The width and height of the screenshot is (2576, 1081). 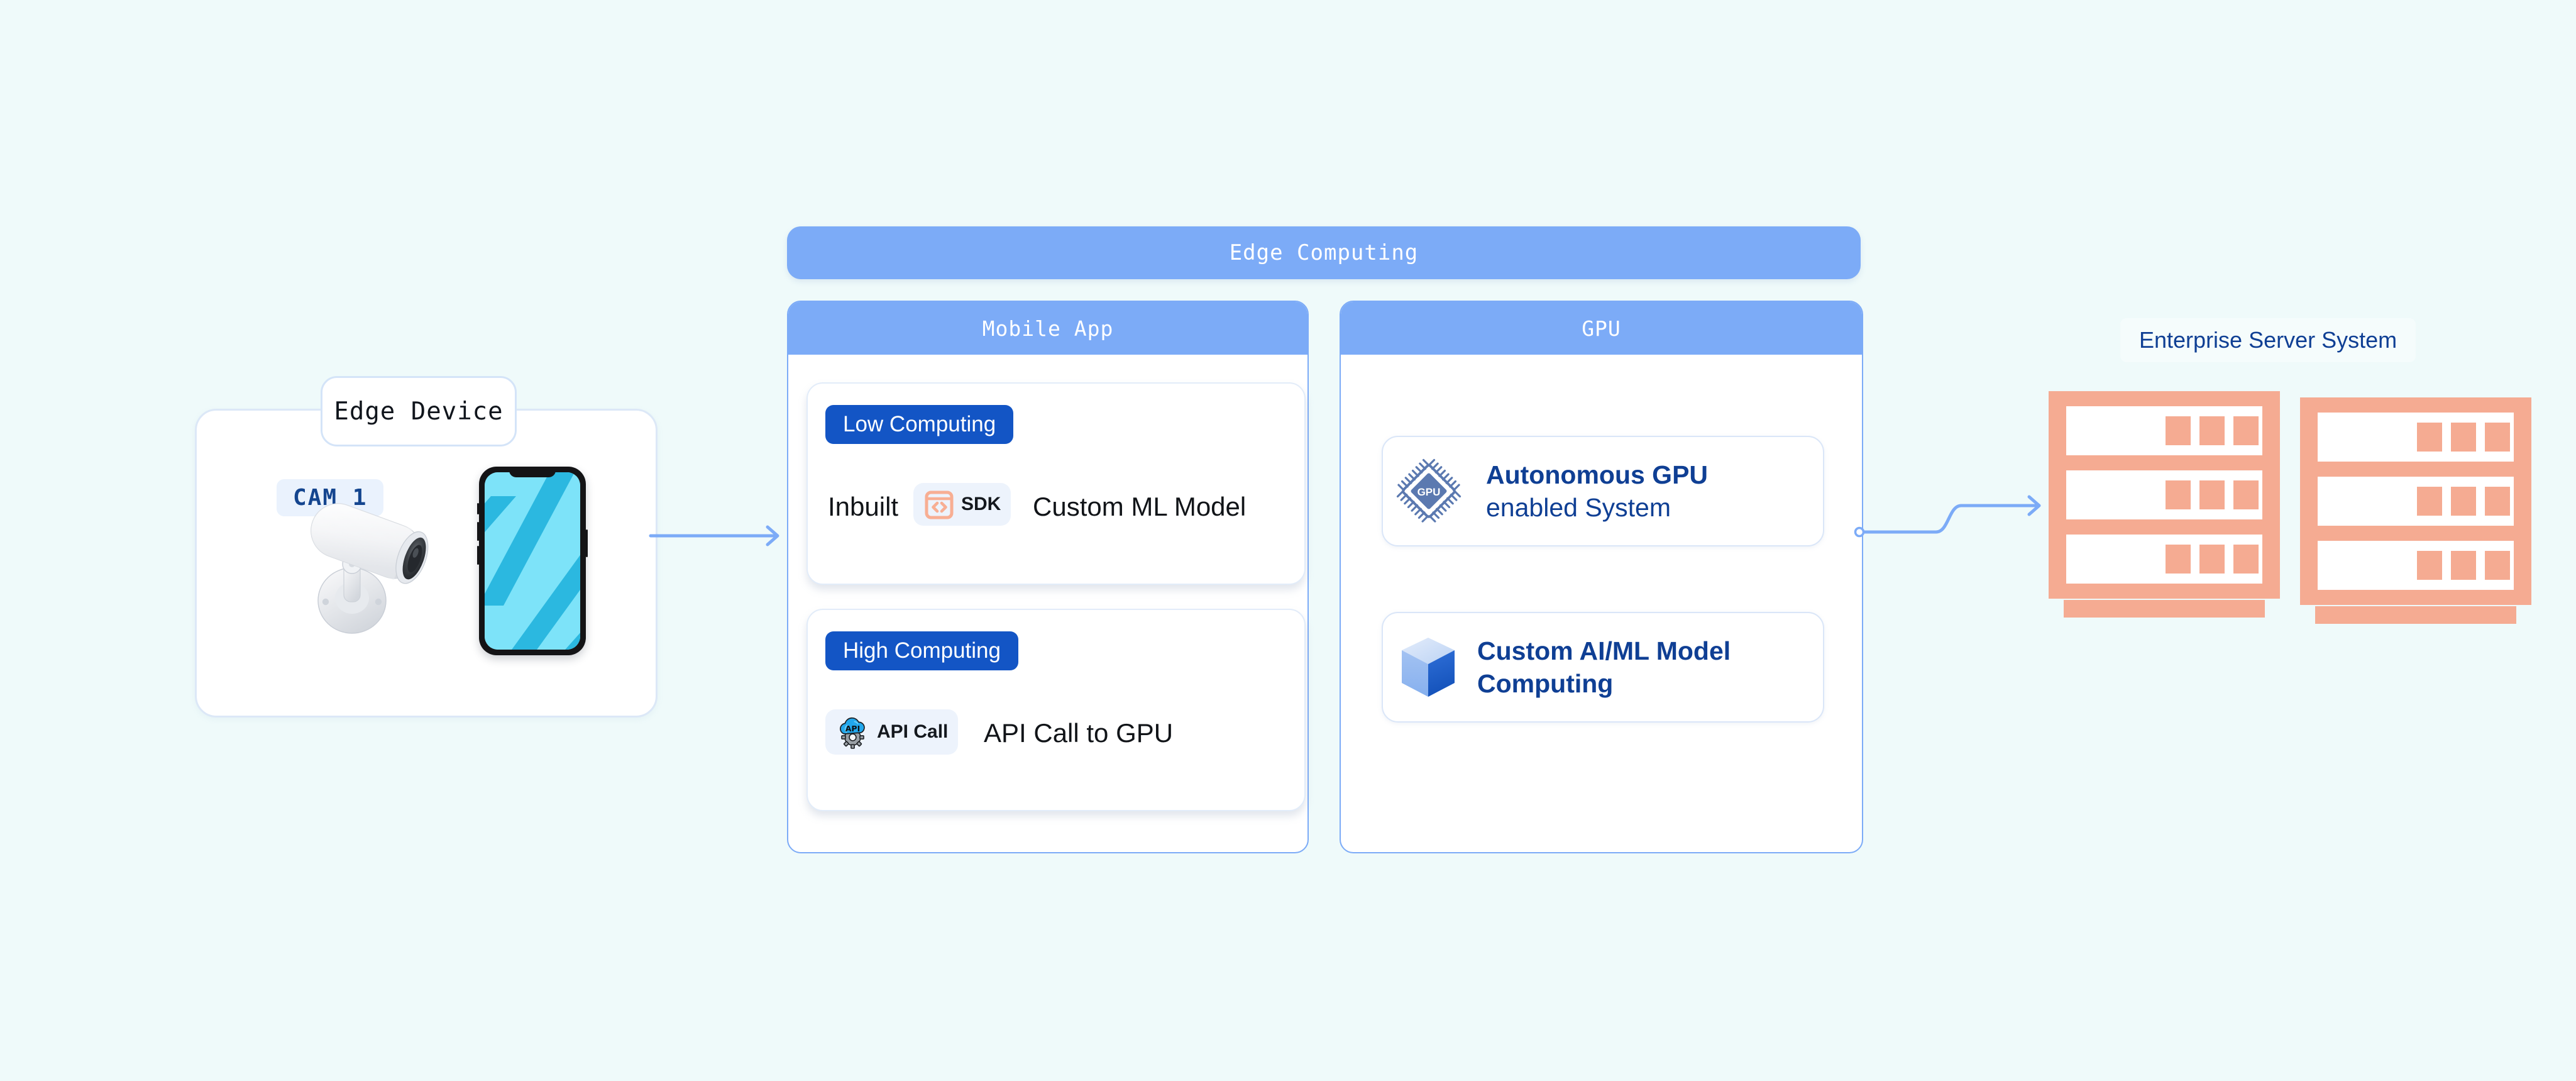 I want to click on edge-device-title: Edge Device, so click(x=419, y=411).